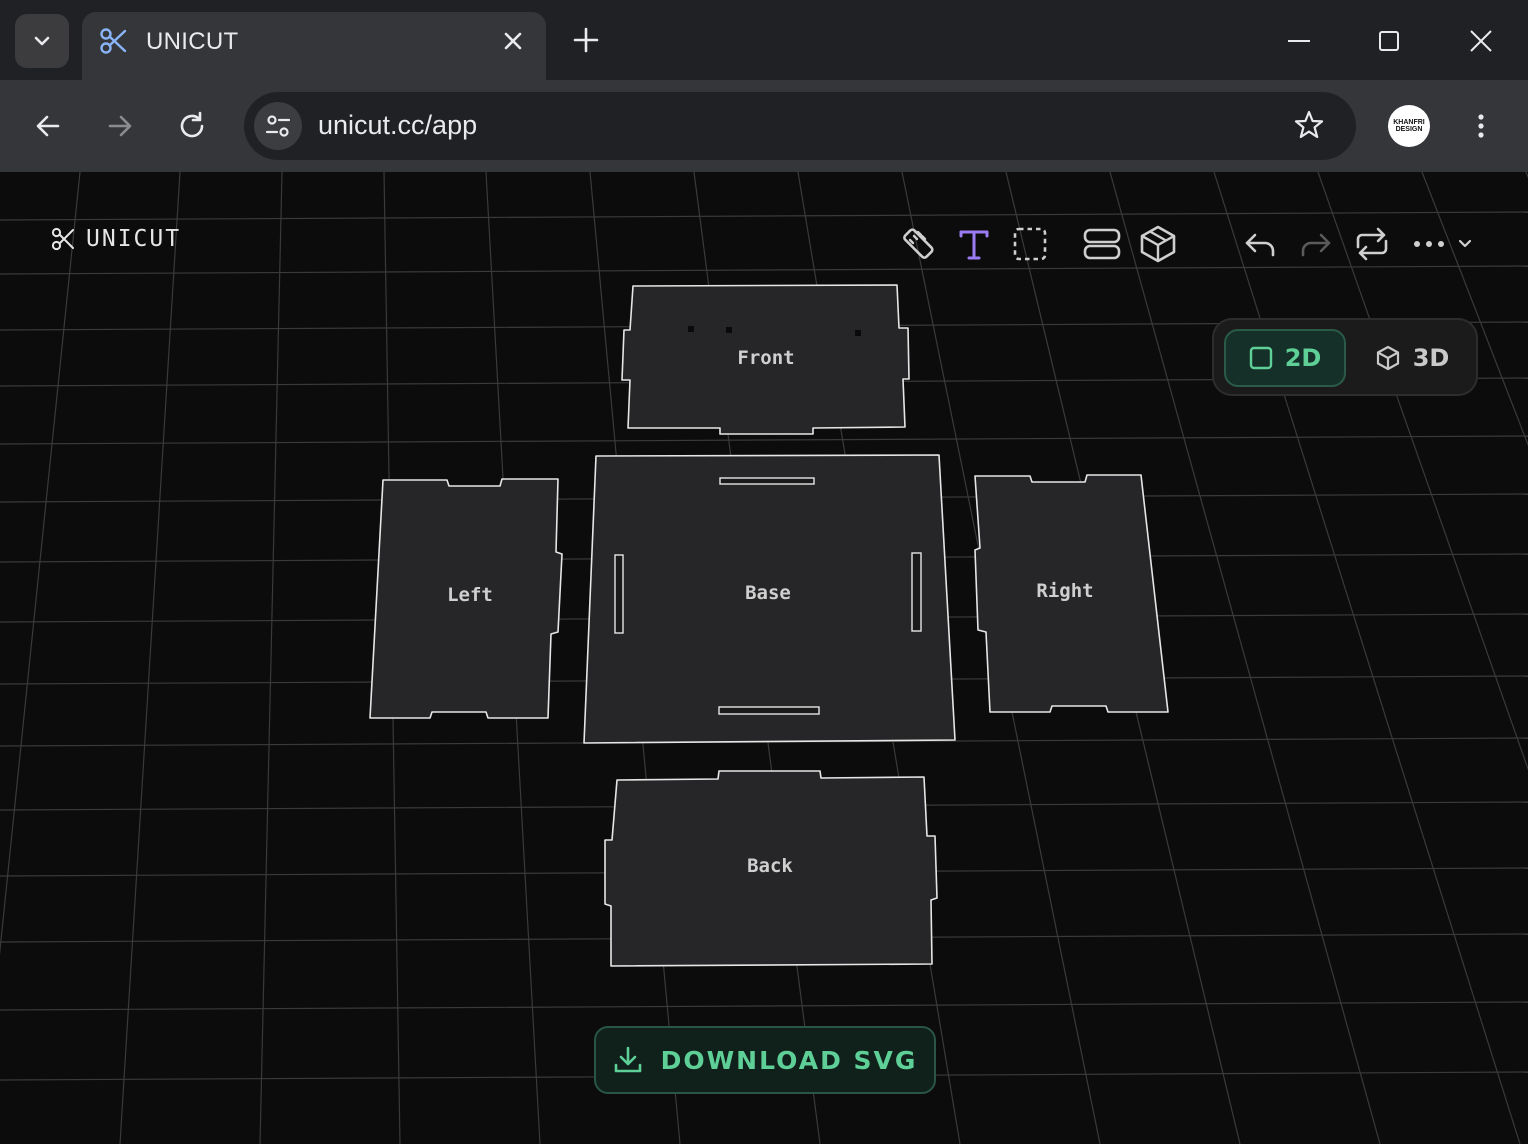  Describe the element at coordinates (278, 126) in the screenshot. I see `site-info-icon` at that location.